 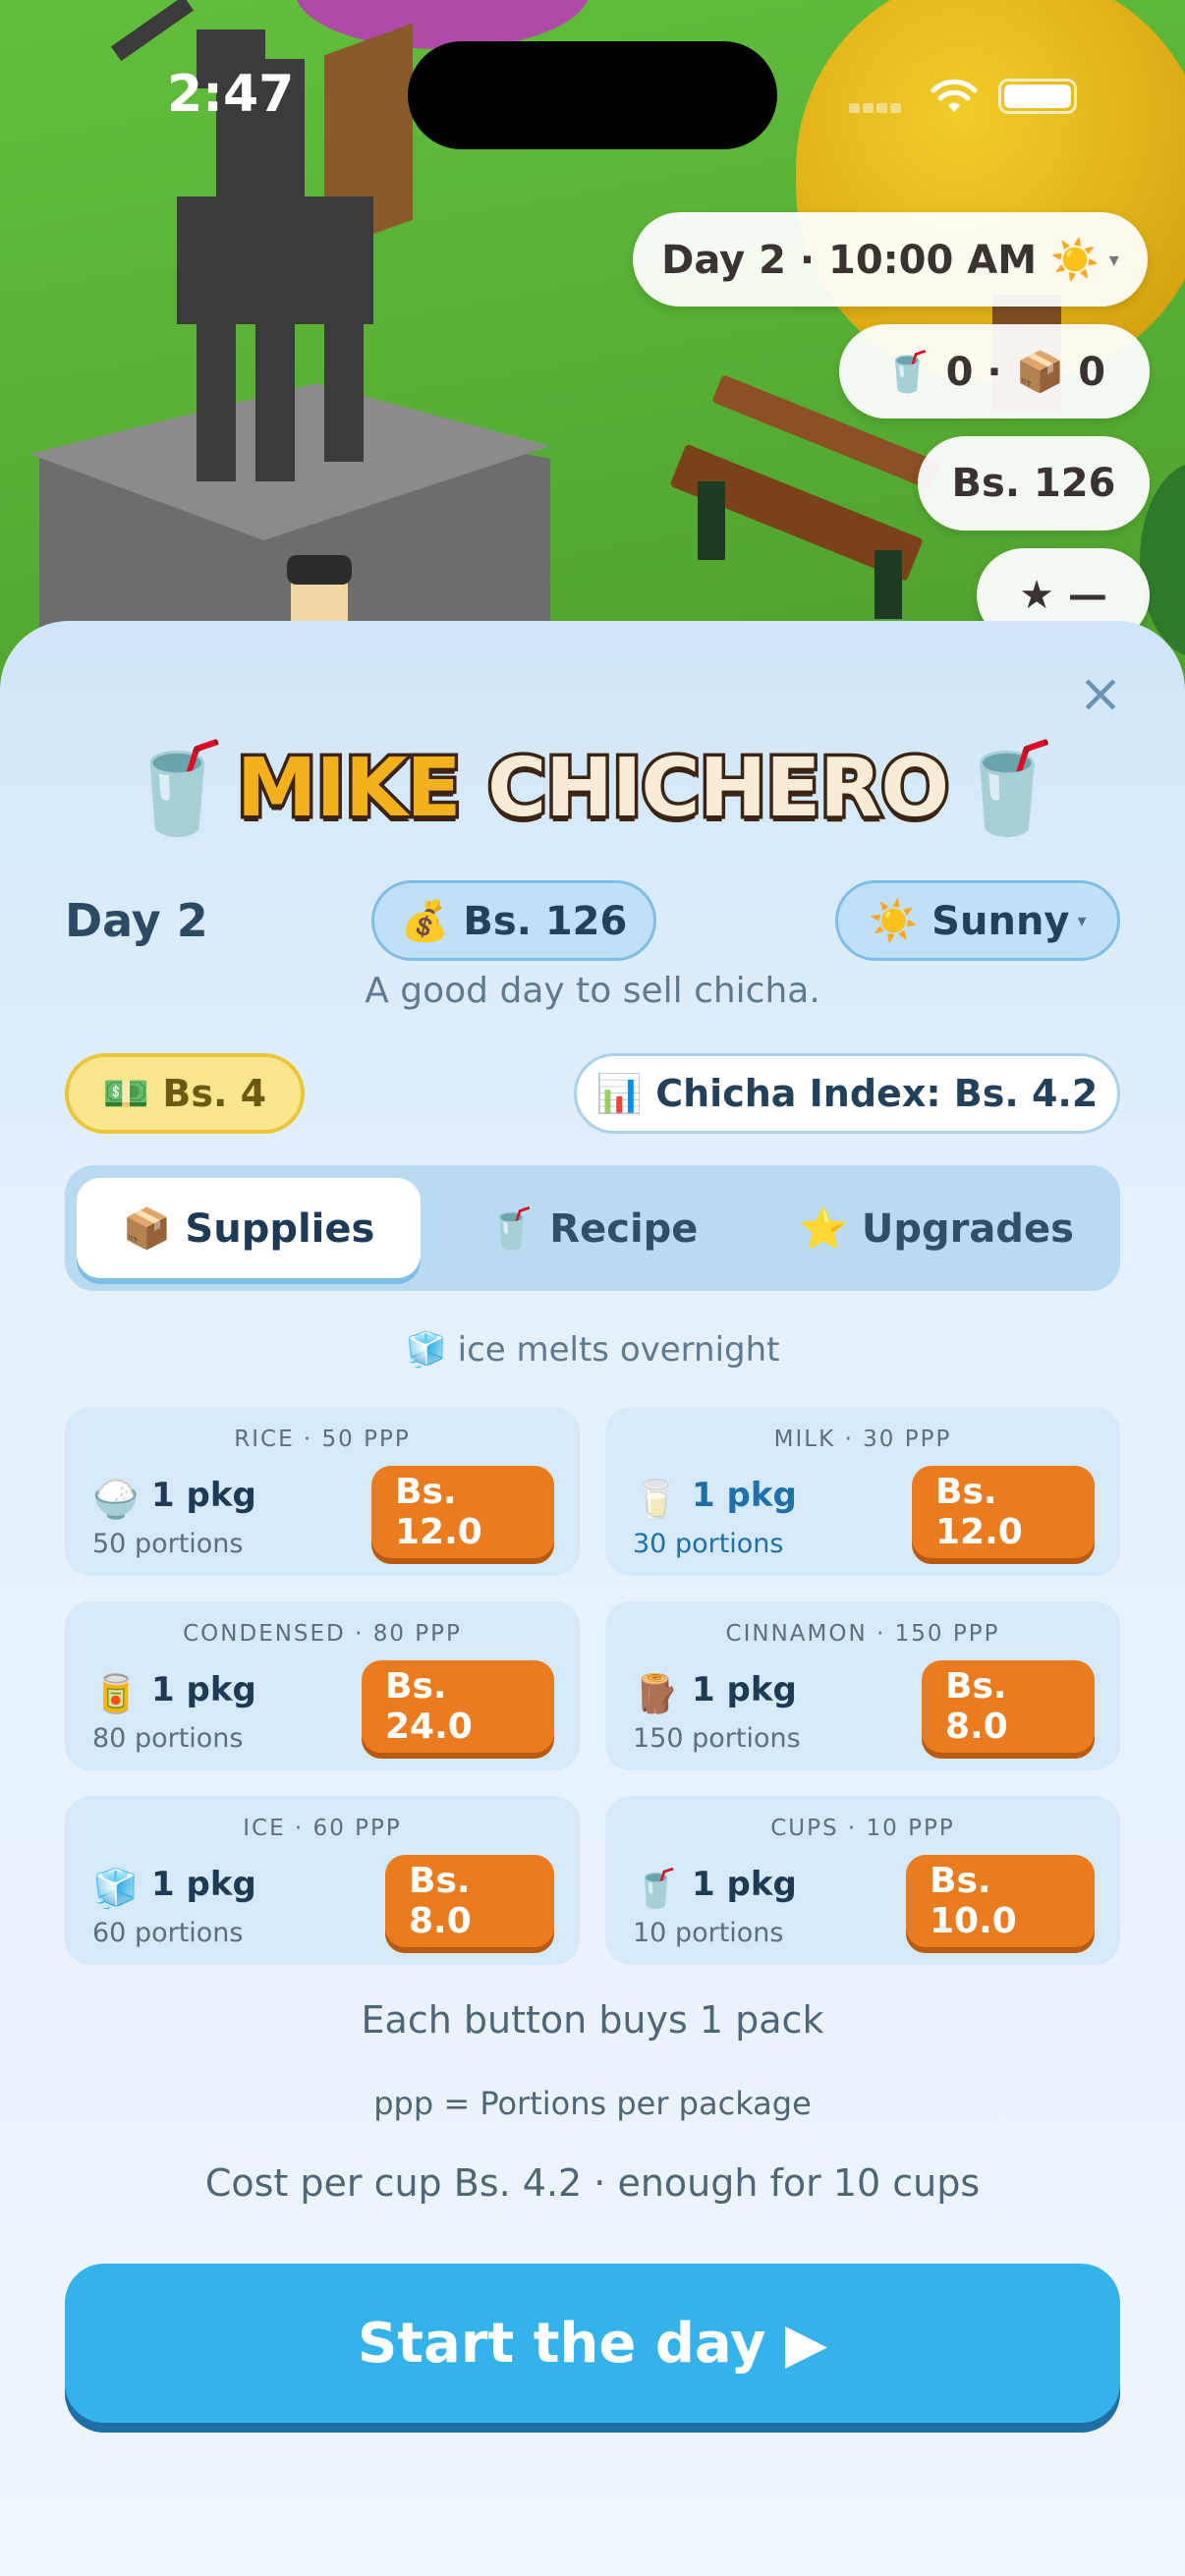 I want to click on supply-portions: 30 portions, so click(x=709, y=1544).